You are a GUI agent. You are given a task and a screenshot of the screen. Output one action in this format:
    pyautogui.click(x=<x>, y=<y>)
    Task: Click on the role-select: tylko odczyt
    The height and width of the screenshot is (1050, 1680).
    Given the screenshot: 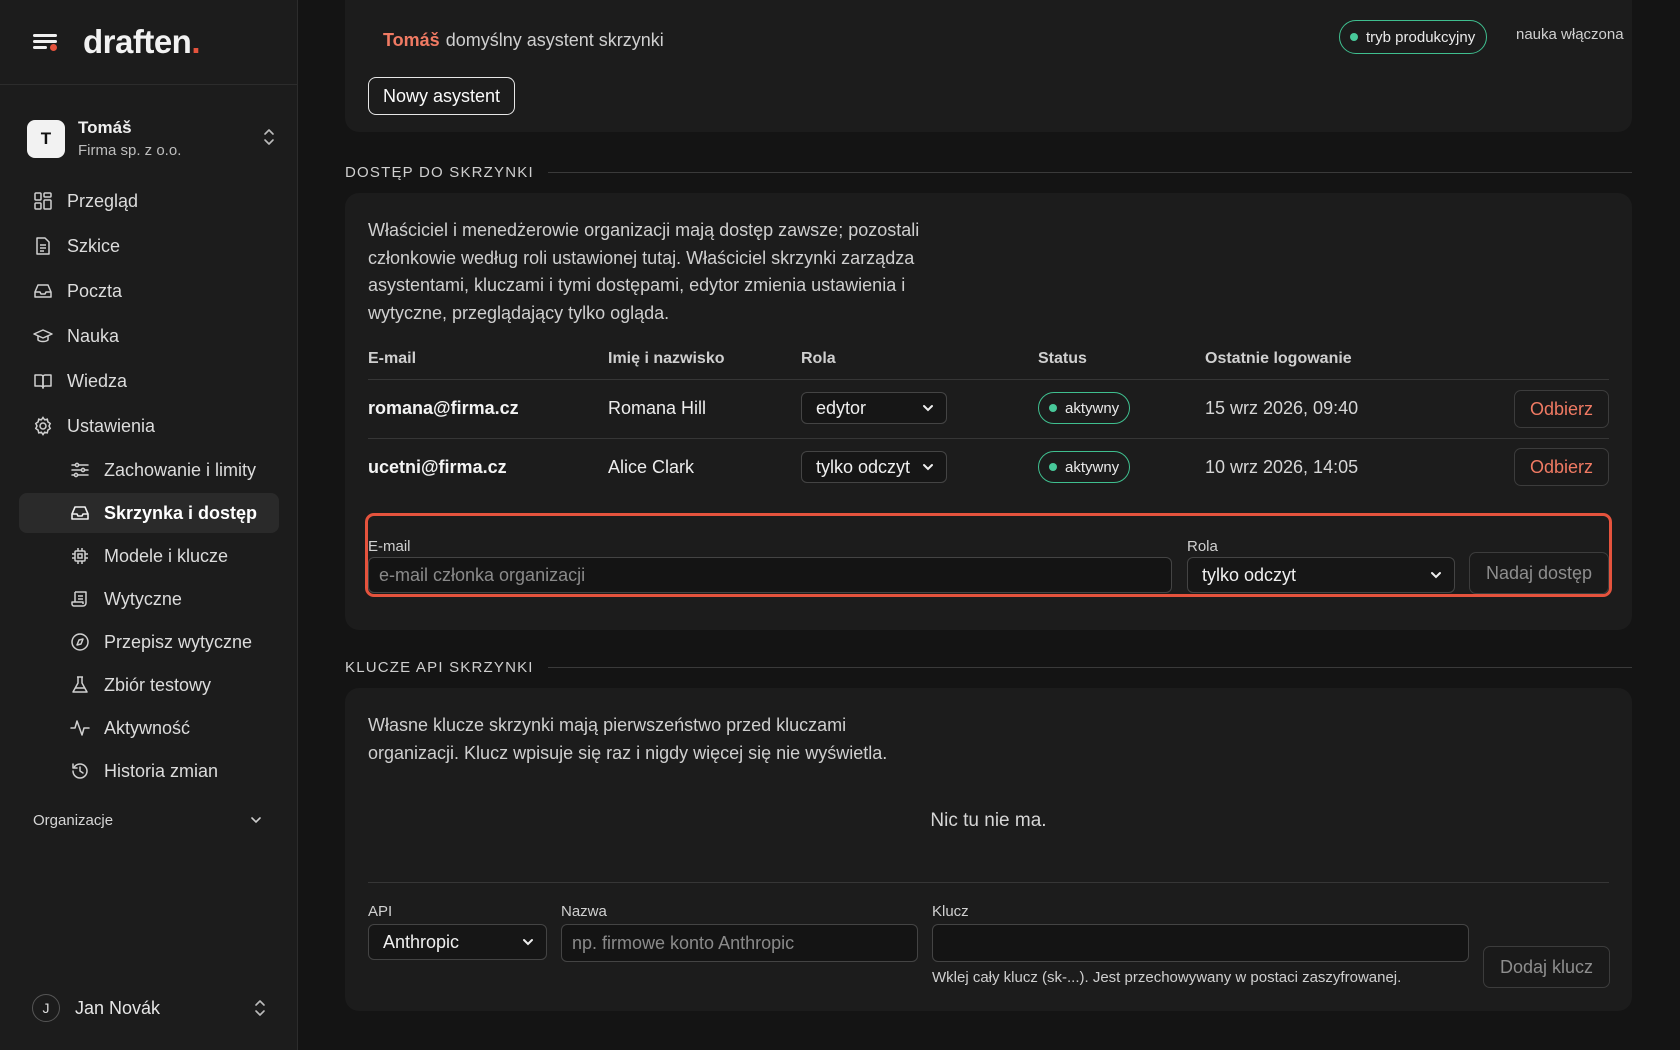 What is the action you would take?
    pyautogui.click(x=874, y=467)
    